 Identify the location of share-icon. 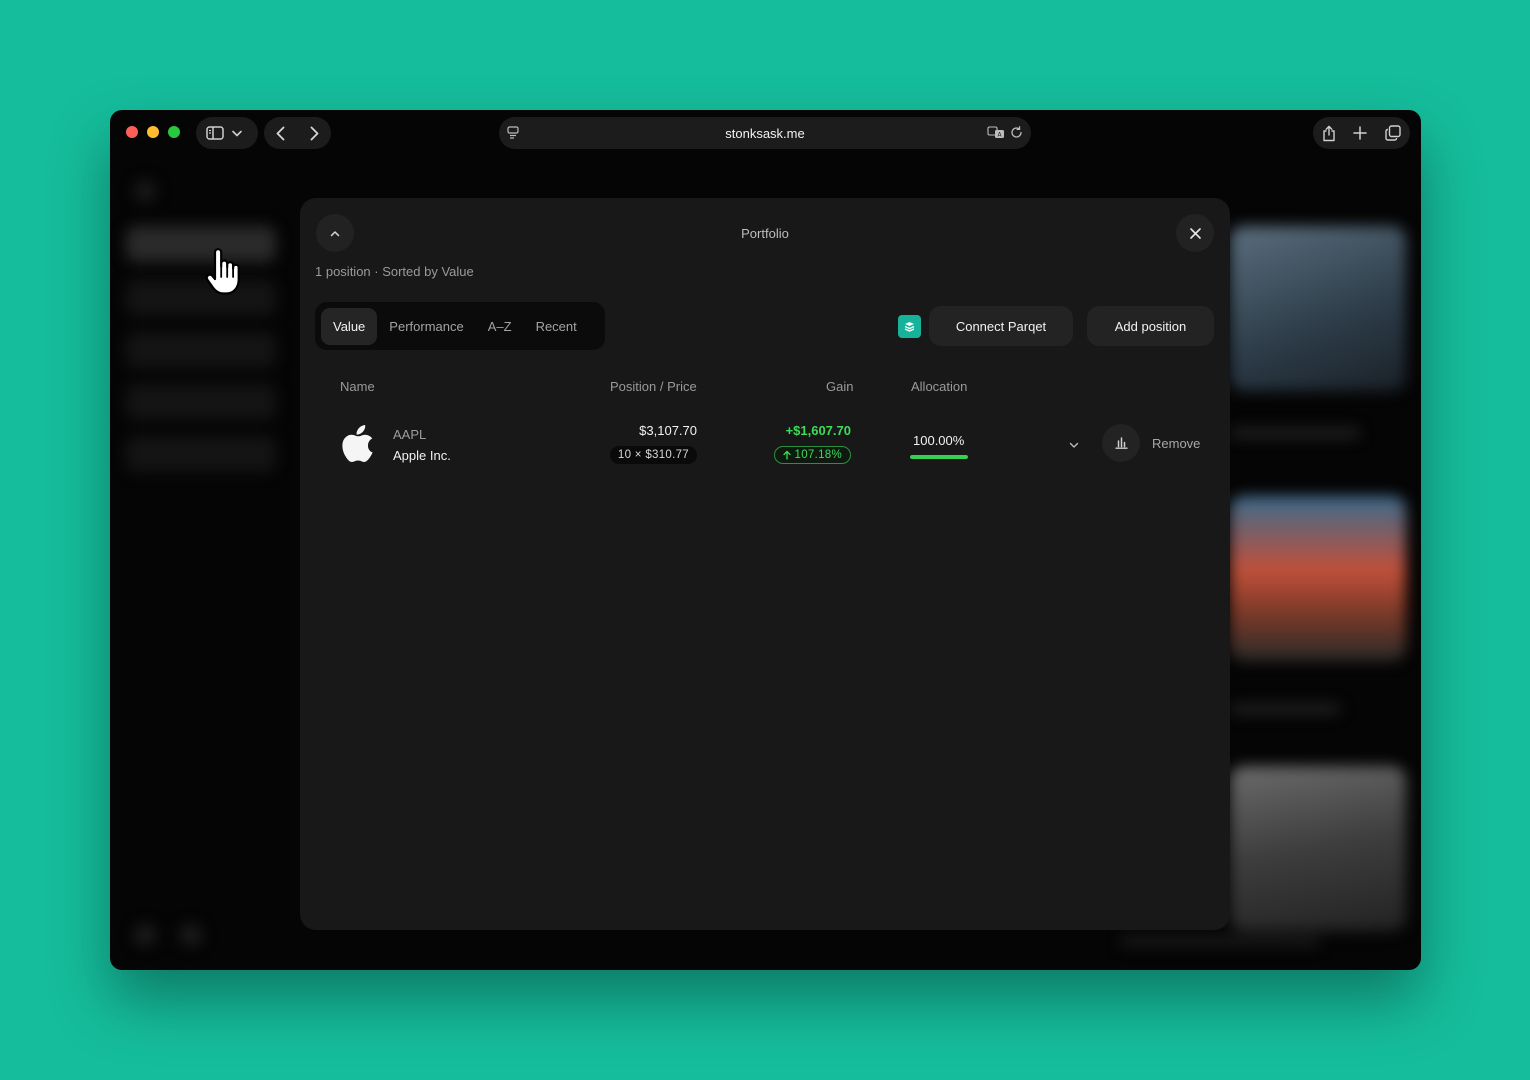
(1329, 133).